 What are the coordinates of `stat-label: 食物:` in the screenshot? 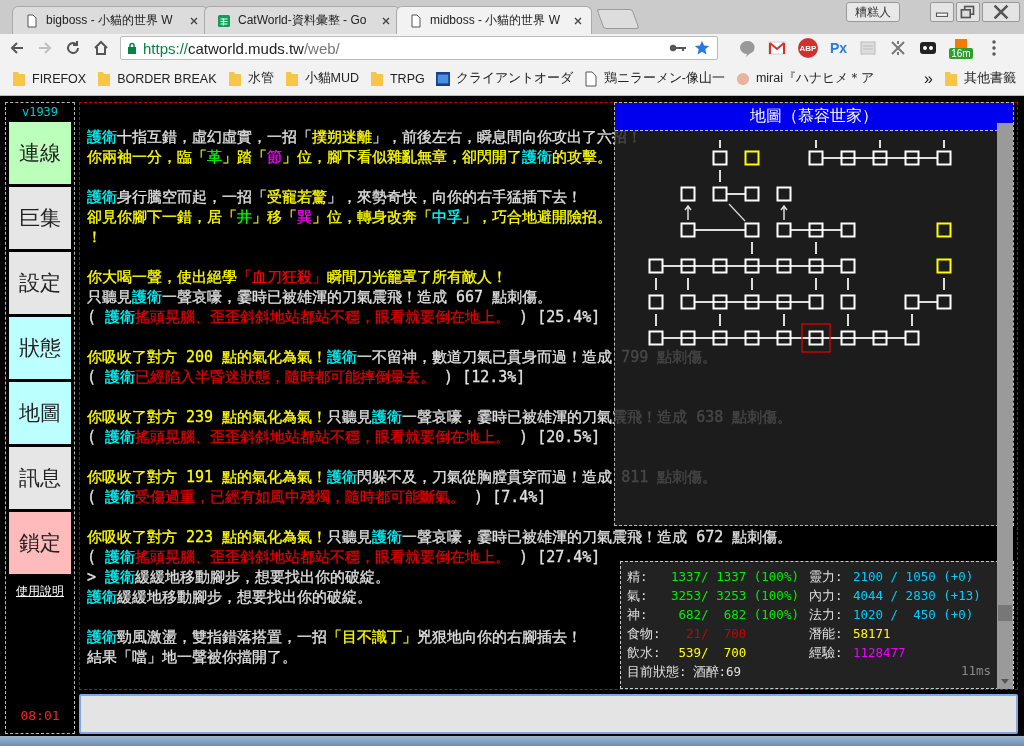 It's located at (644, 634).